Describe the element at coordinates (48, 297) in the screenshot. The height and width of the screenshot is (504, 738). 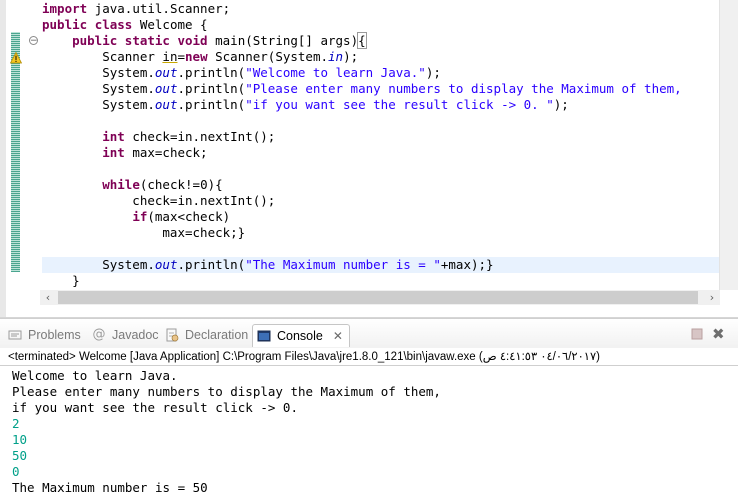
I see `scroll-left-arrow-icon: ‹` at that location.